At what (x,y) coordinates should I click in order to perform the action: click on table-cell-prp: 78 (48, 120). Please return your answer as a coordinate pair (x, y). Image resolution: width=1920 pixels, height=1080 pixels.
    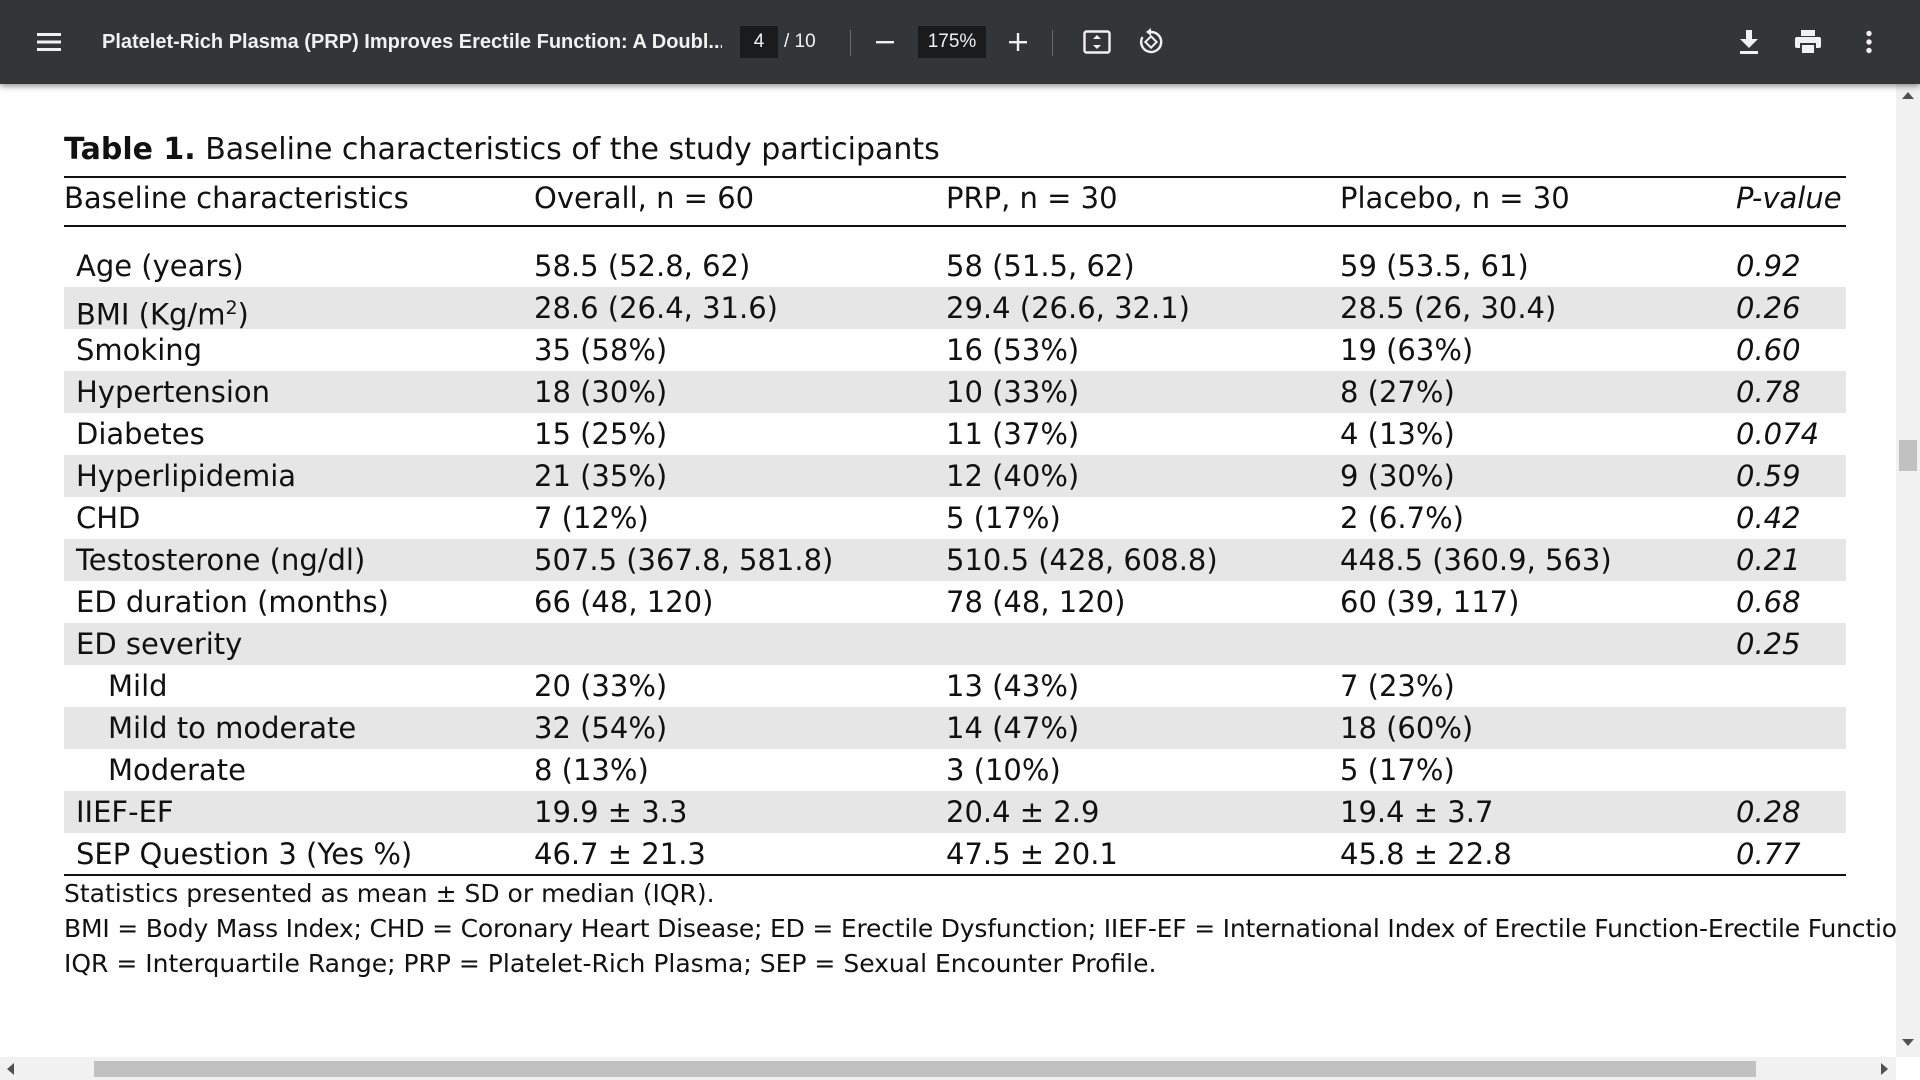
    Looking at the image, I should click on (1036, 602).